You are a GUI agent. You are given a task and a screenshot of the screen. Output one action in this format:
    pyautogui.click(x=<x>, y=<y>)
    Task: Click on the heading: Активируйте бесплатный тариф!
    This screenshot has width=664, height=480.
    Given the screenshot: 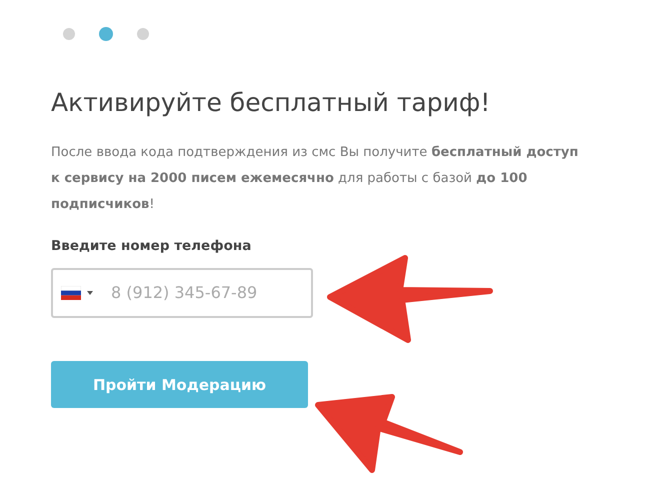 What is the action you would take?
    pyautogui.click(x=271, y=103)
    